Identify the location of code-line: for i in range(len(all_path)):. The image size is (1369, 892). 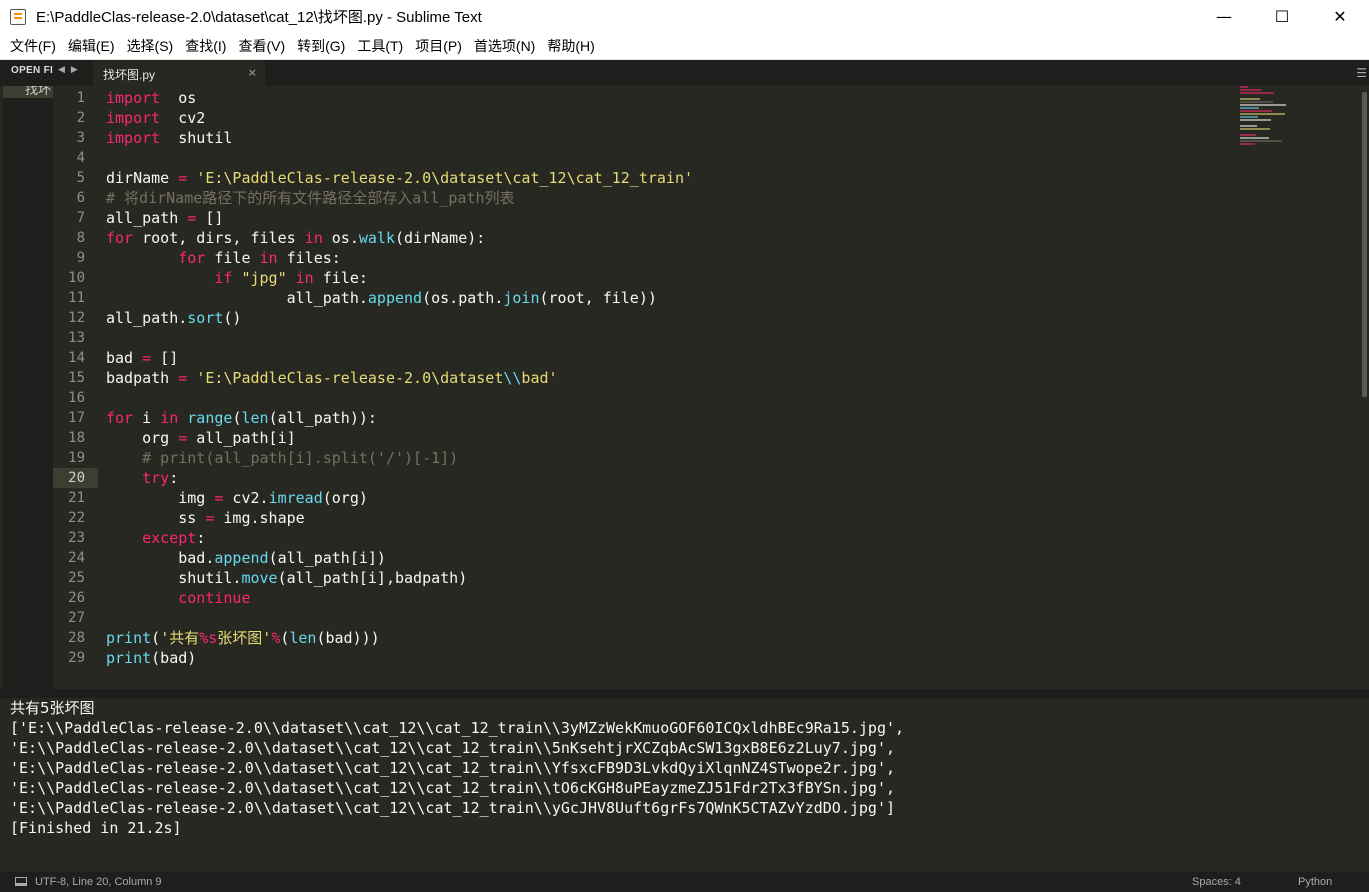
(399, 418).